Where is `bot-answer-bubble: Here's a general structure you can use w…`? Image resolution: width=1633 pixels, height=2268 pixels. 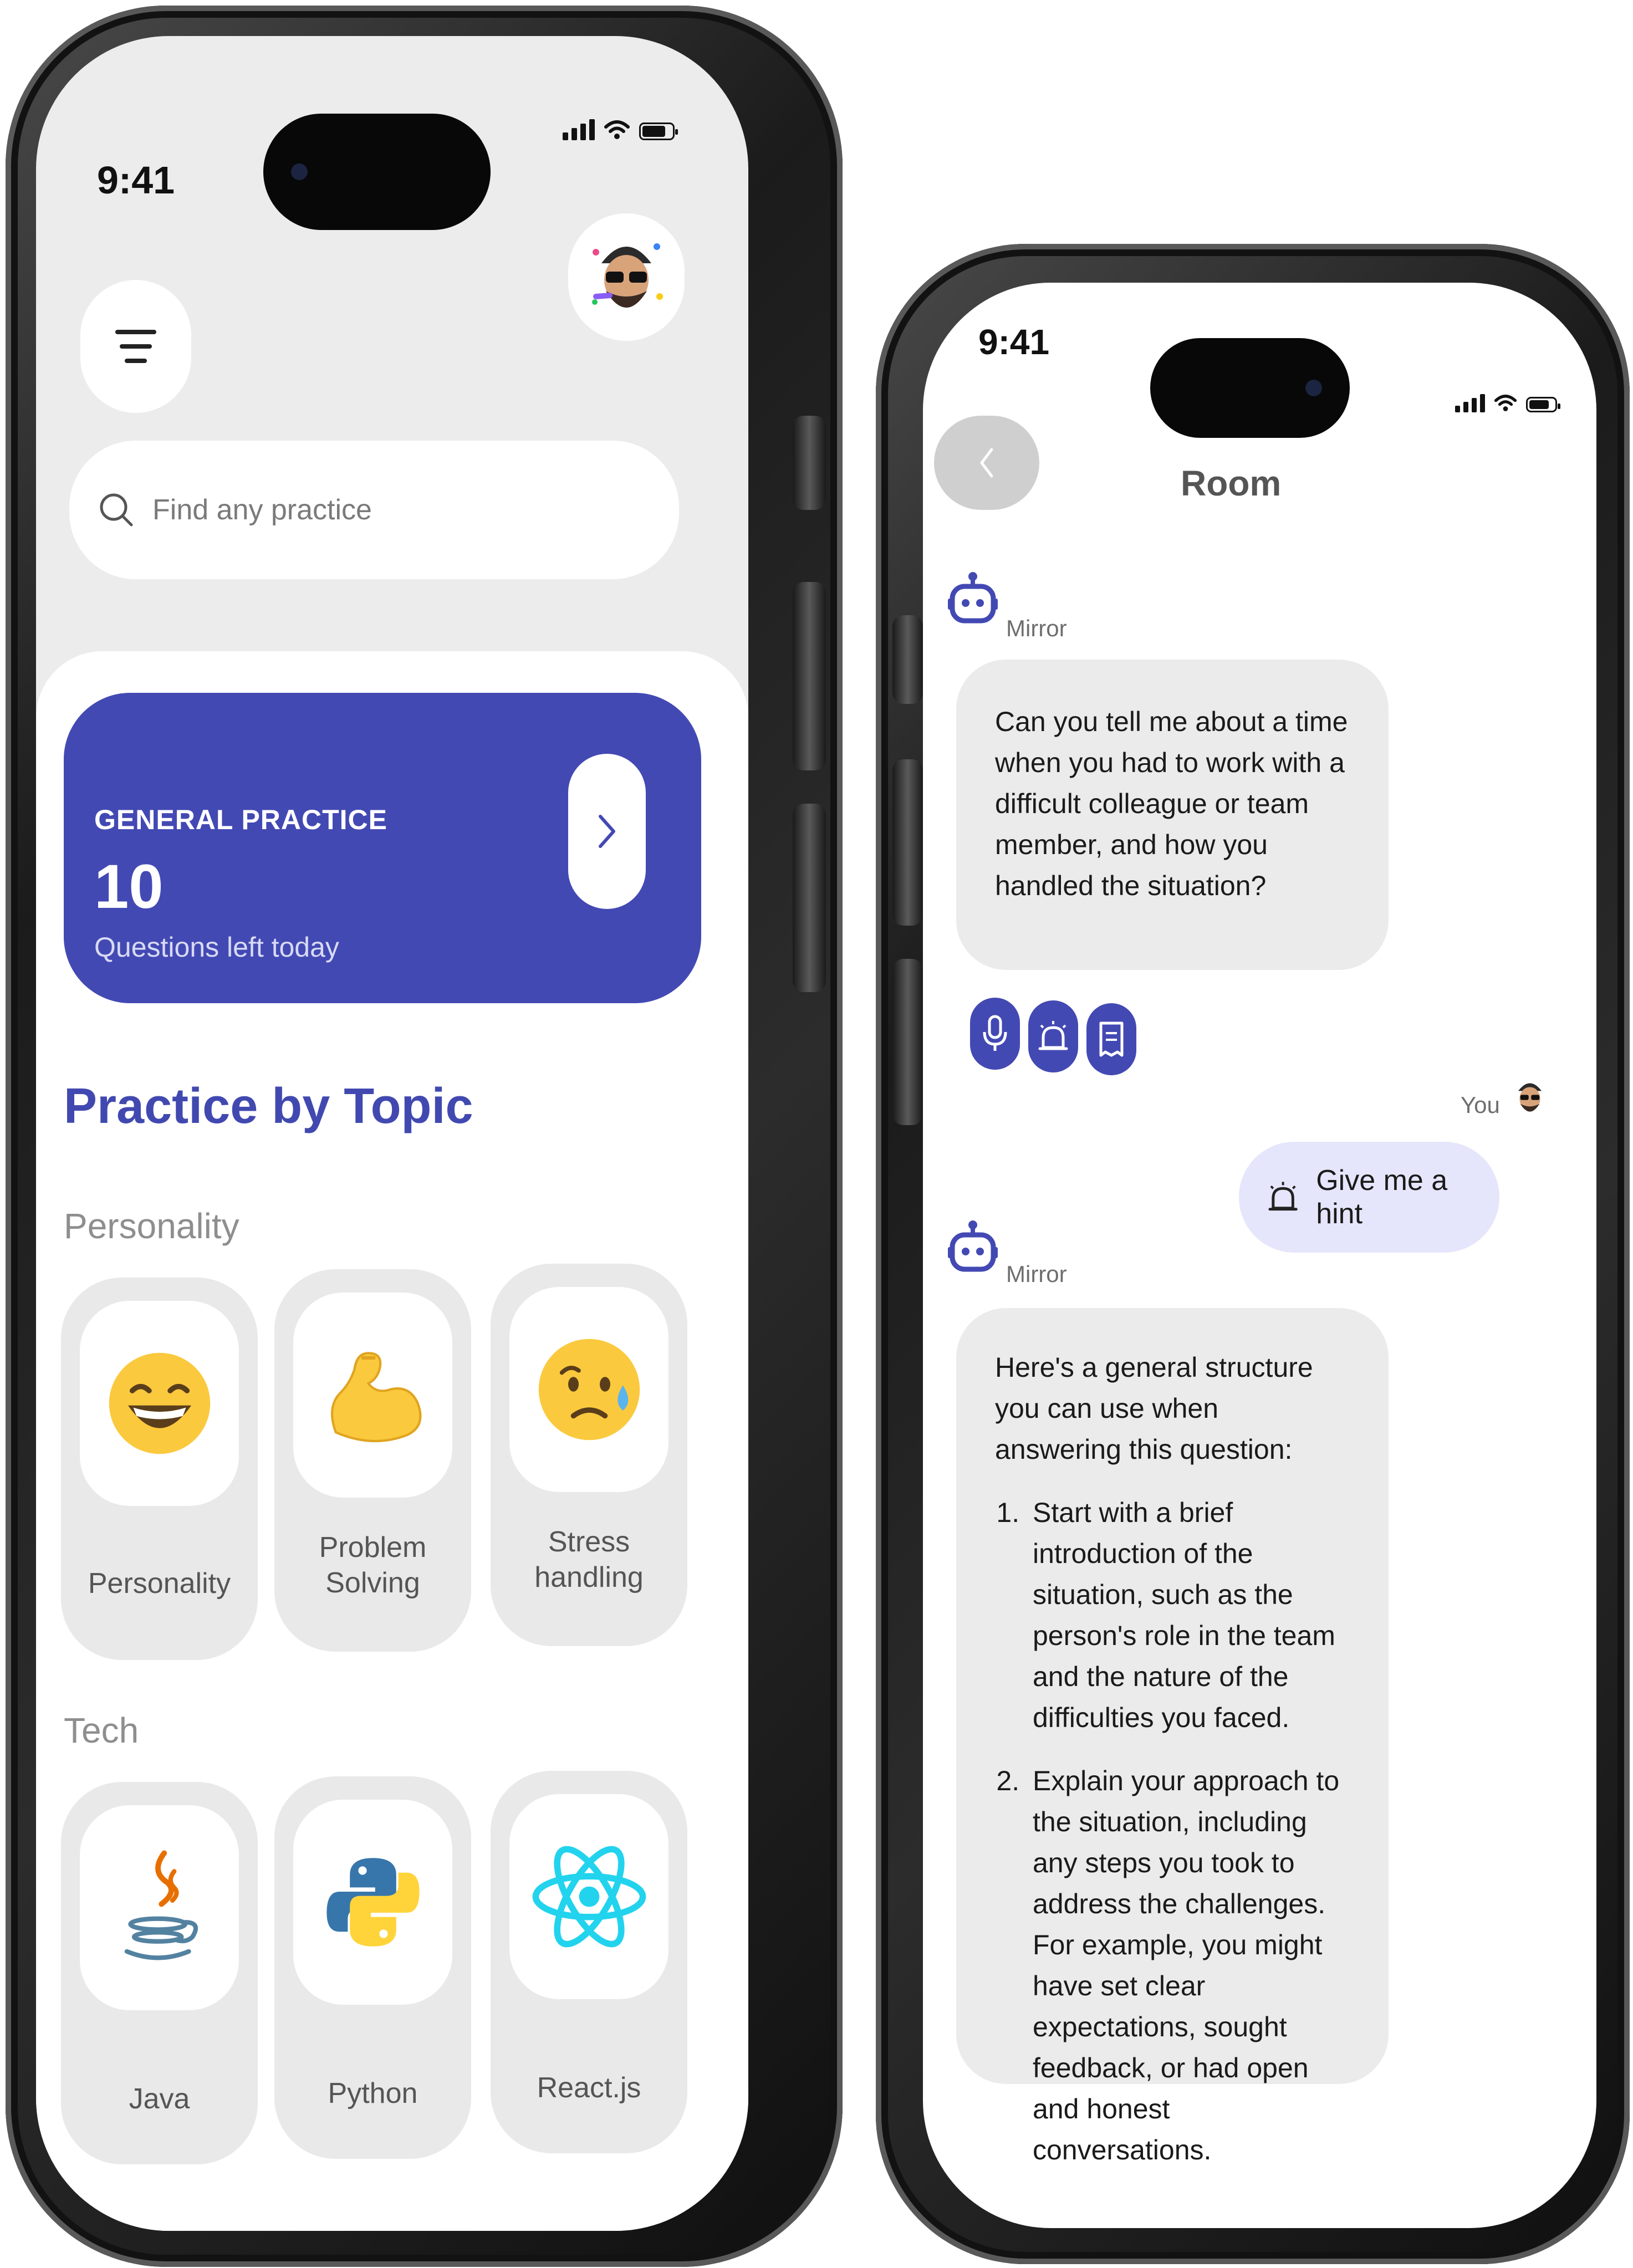 bot-answer-bubble: Here's a general structure you can use w… is located at coordinates (1172, 1736).